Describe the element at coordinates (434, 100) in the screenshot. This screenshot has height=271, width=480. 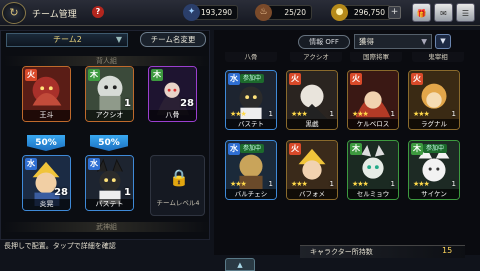
I see `list-item: 火 ★★★ 1 ラグナル` at that location.